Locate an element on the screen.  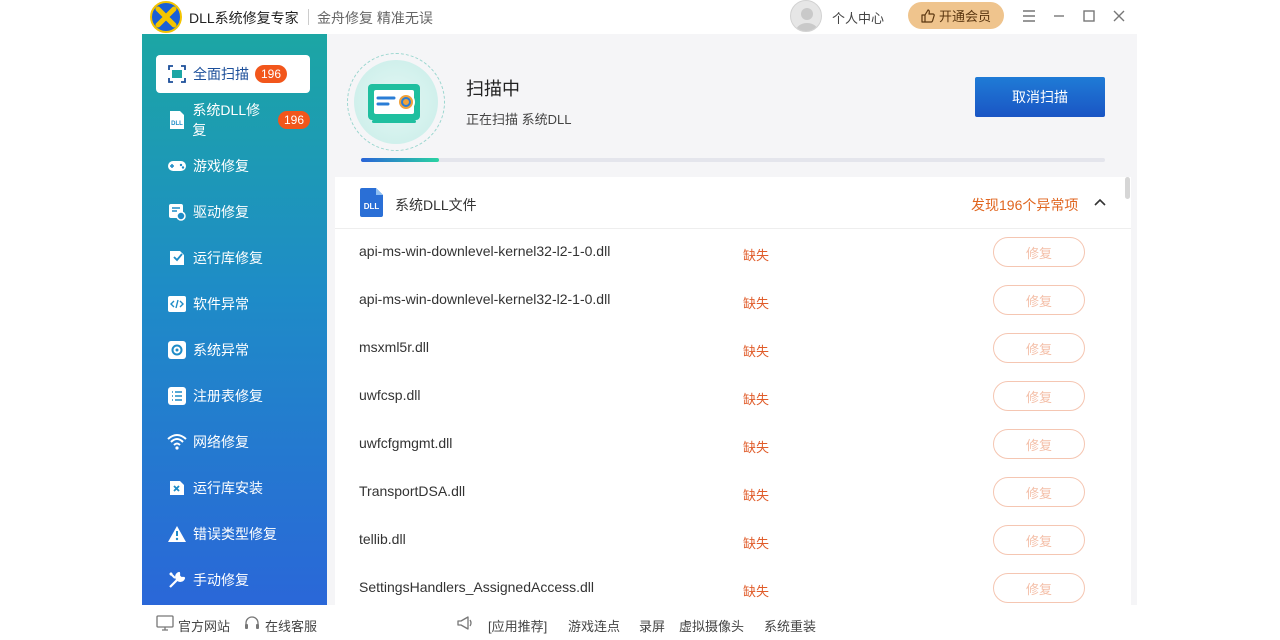
svg-text: DLL is located at coordinates (372, 206).